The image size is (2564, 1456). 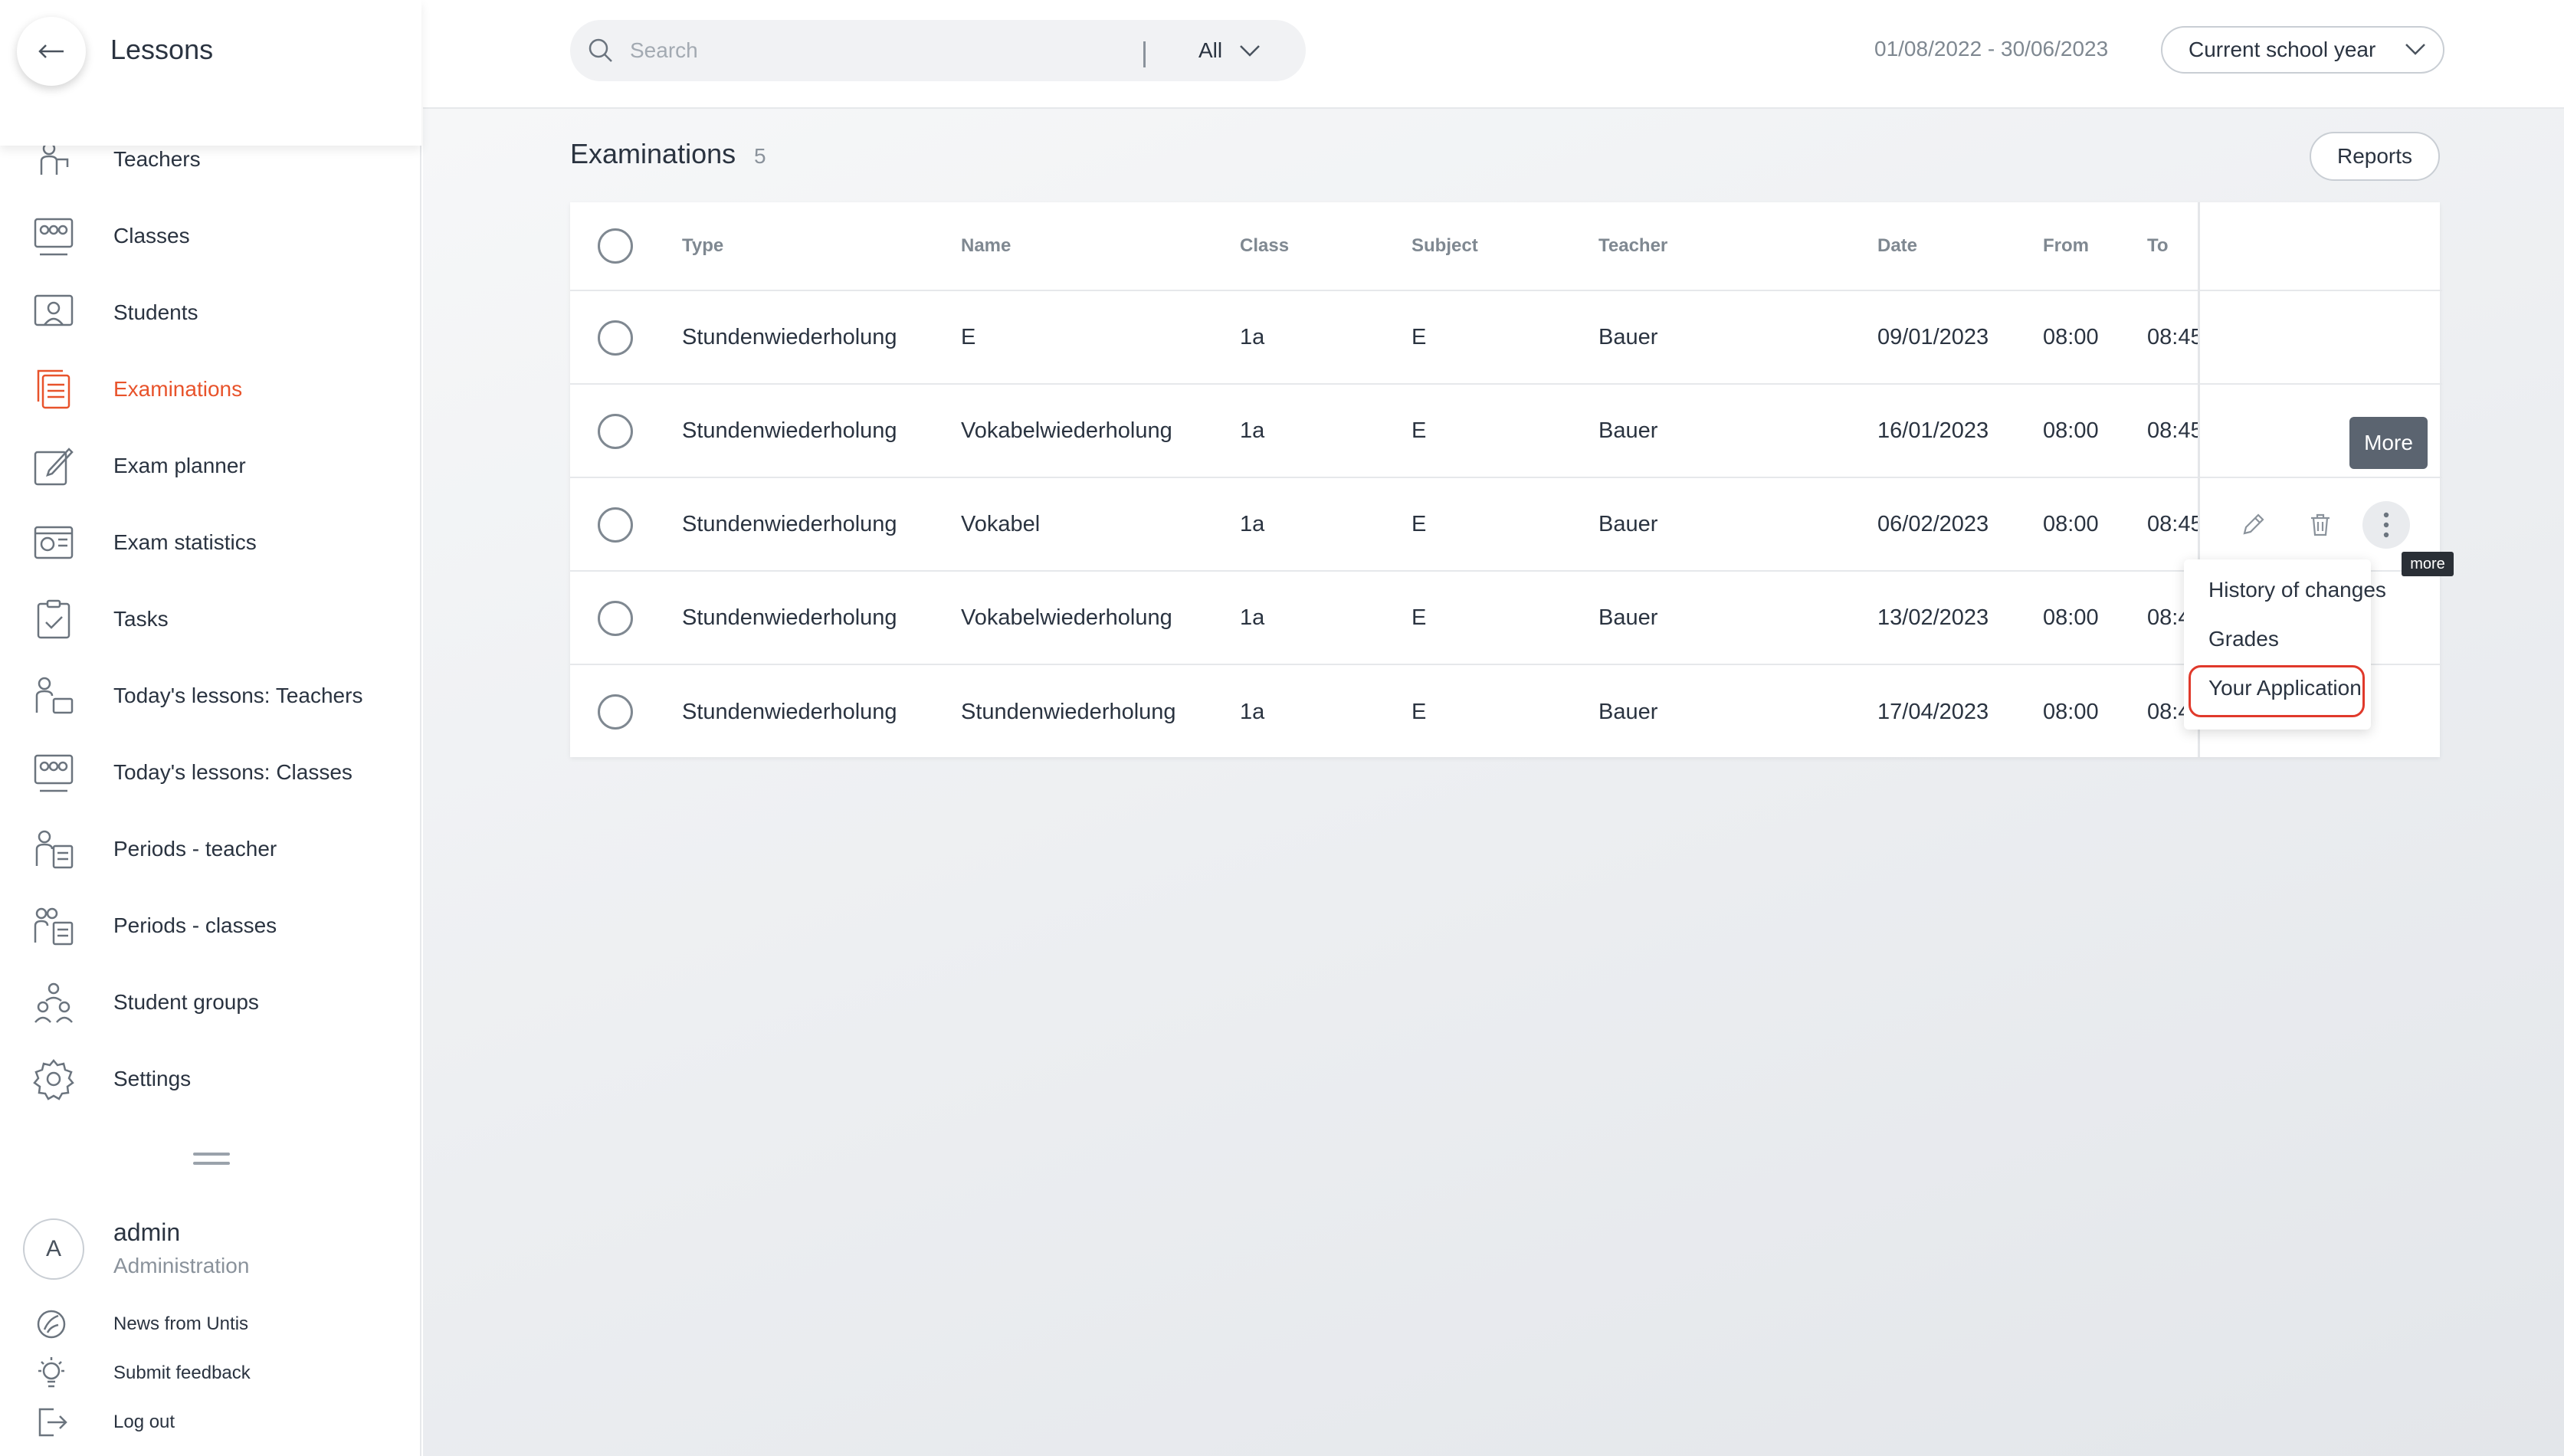 I want to click on date-range: 01/08/2022 - 30/06/2023, so click(x=1991, y=49).